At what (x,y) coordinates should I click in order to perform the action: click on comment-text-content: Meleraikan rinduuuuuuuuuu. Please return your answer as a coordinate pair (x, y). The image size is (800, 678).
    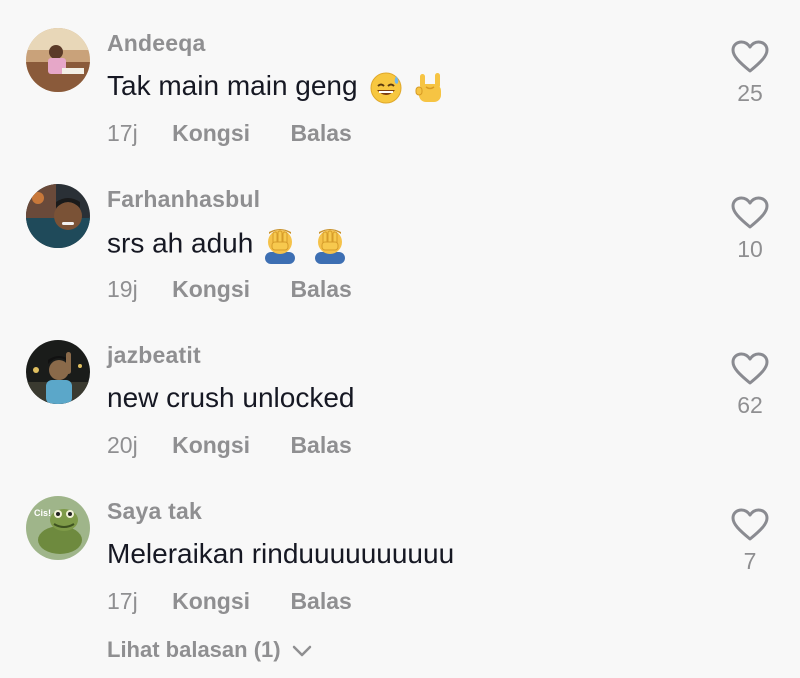
    Looking at the image, I should click on (281, 553).